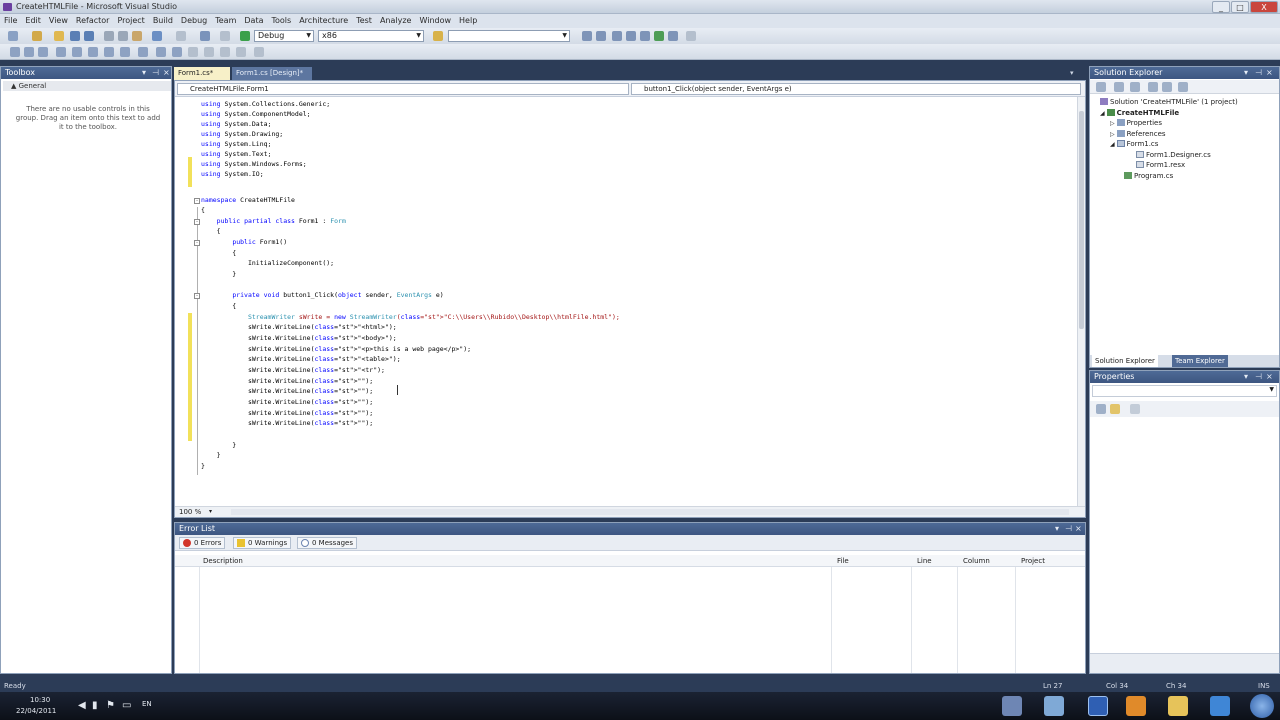  What do you see at coordinates (29, 52) in the screenshot?
I see `parameter-info-icon` at bounding box center [29, 52].